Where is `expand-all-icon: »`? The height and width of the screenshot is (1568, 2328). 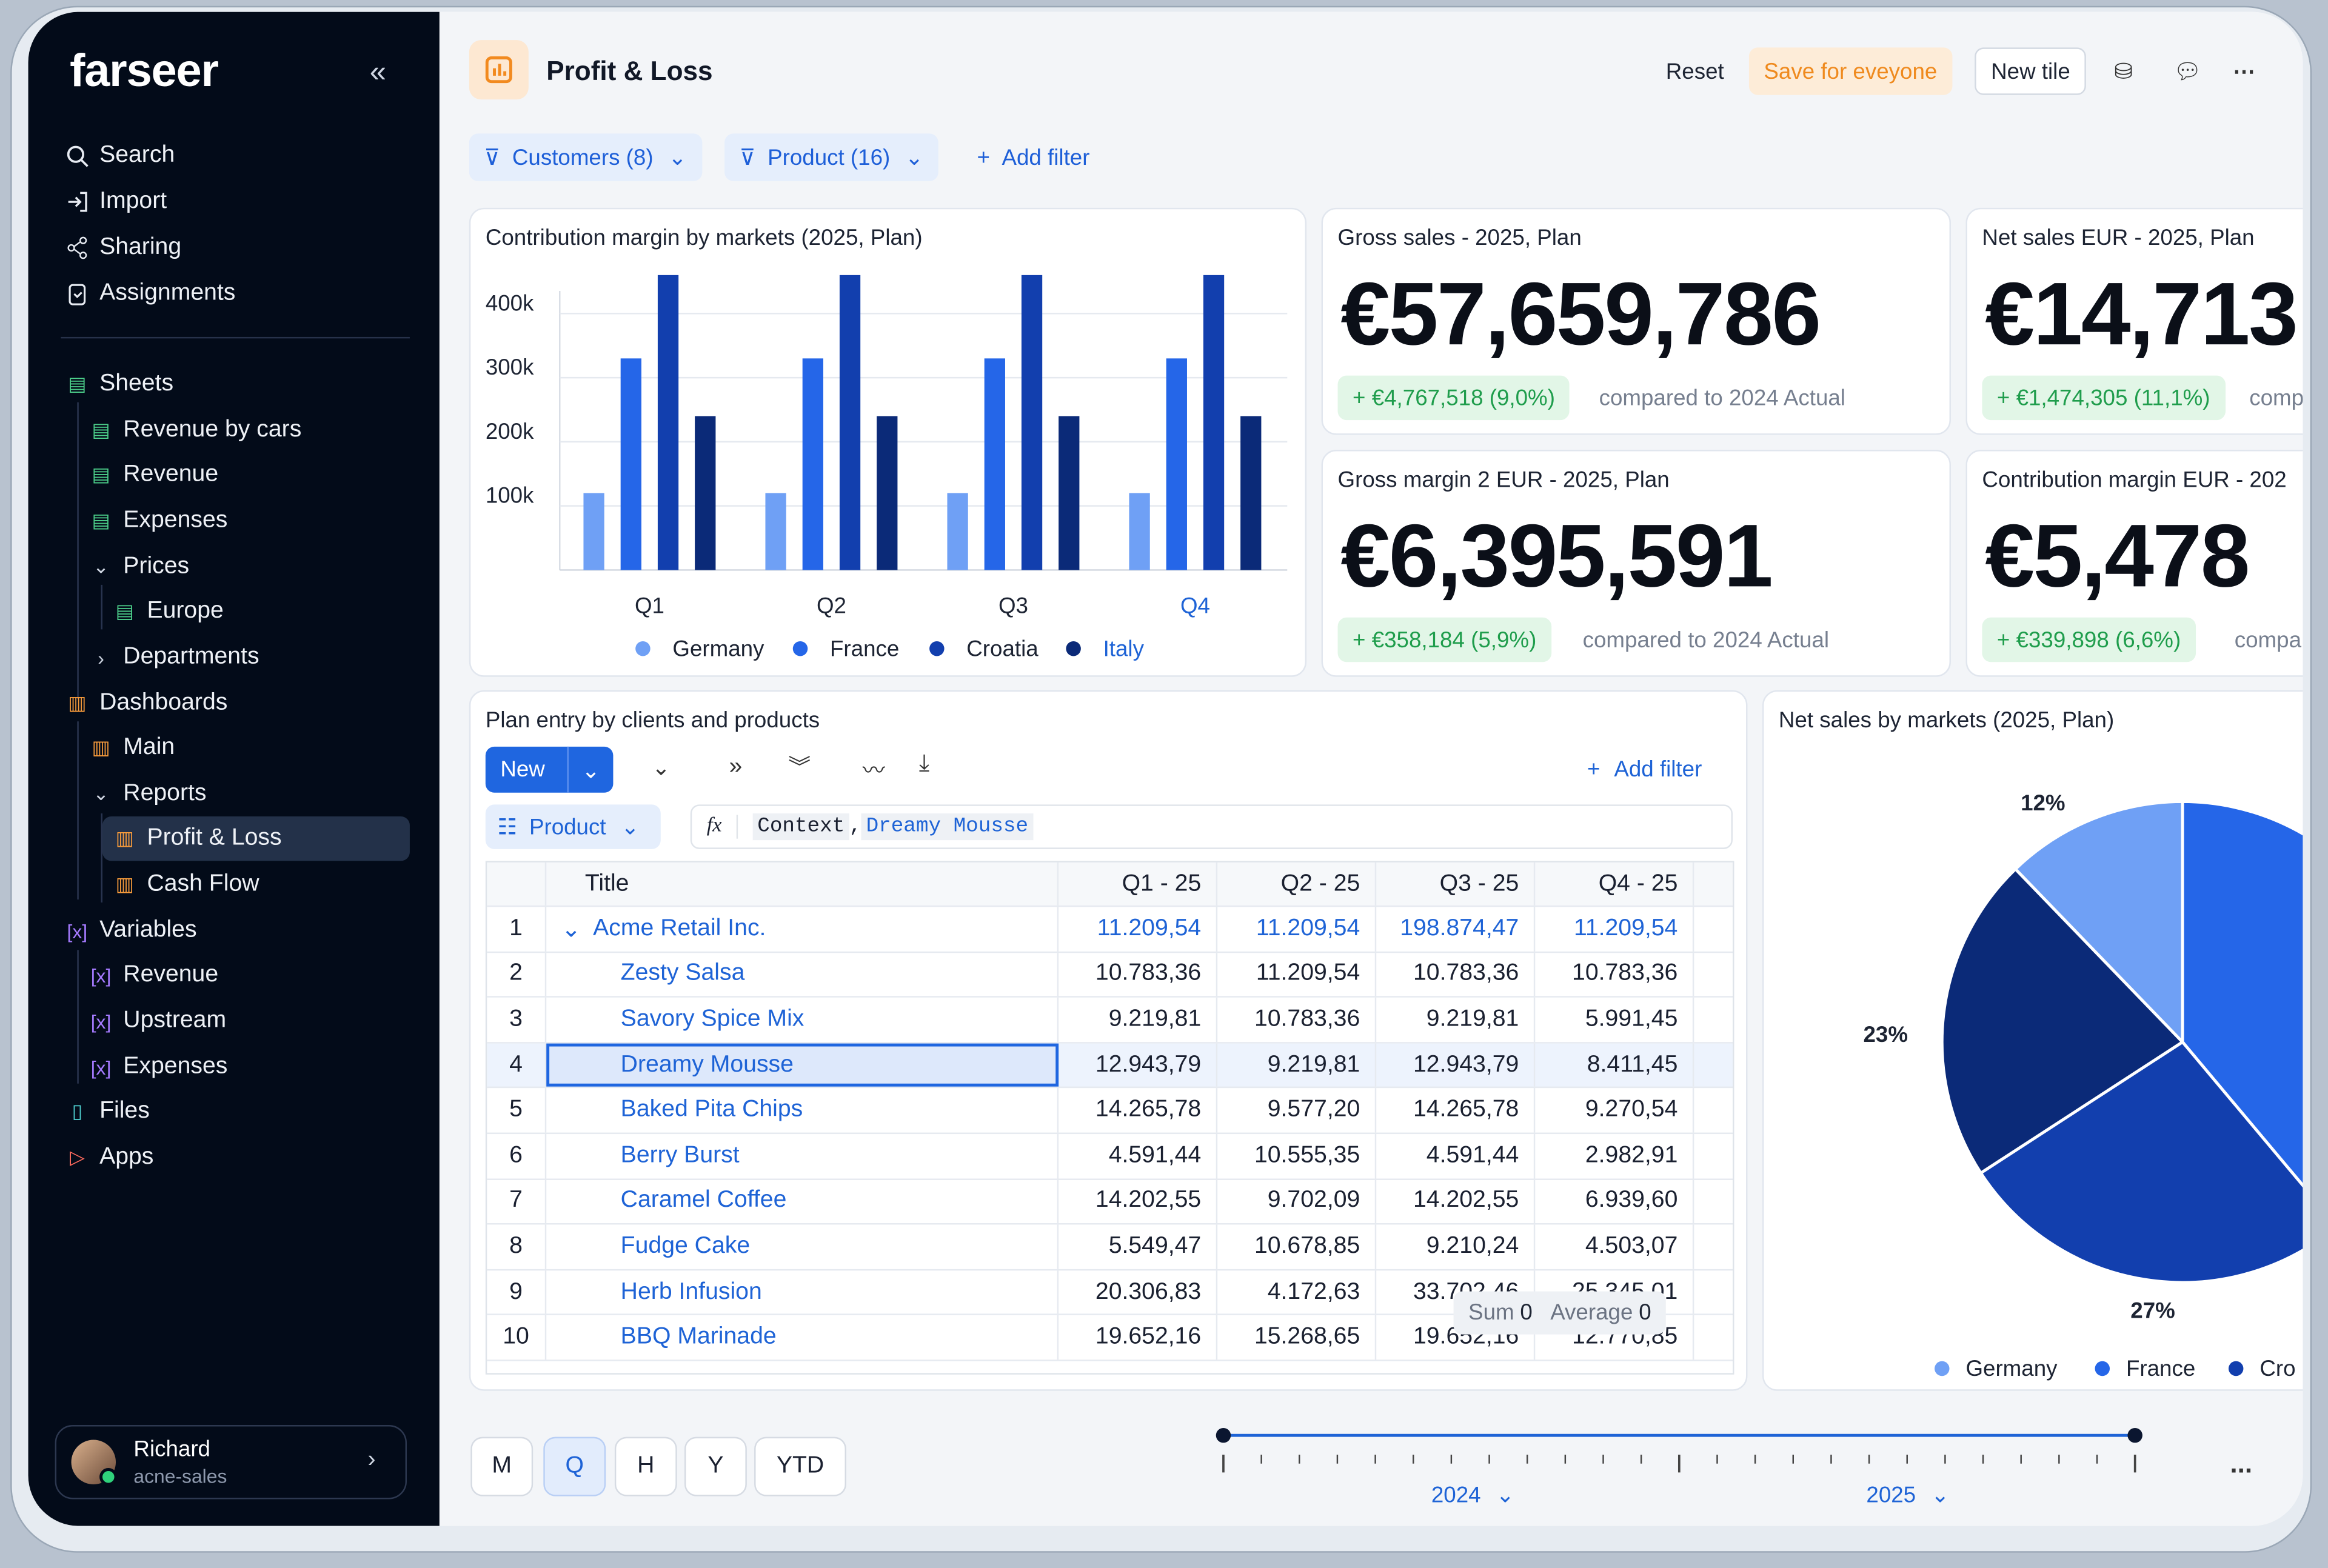
expand-all-icon: » is located at coordinates (735, 767).